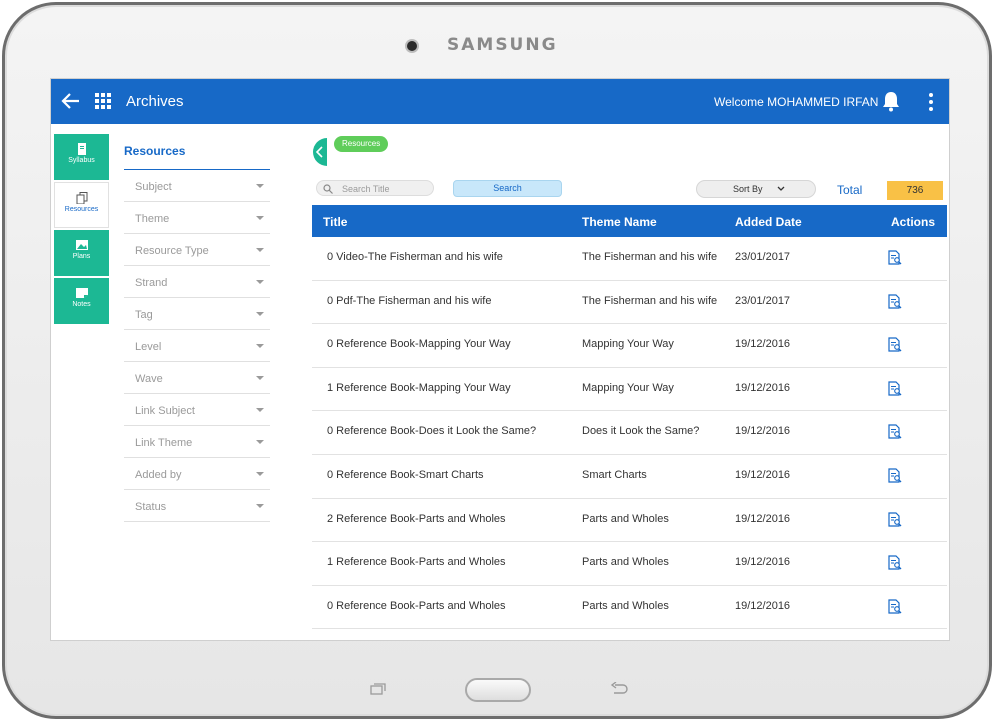 This screenshot has height=724, width=997. What do you see at coordinates (197, 218) in the screenshot?
I see `filter-dropdown: Theme` at bounding box center [197, 218].